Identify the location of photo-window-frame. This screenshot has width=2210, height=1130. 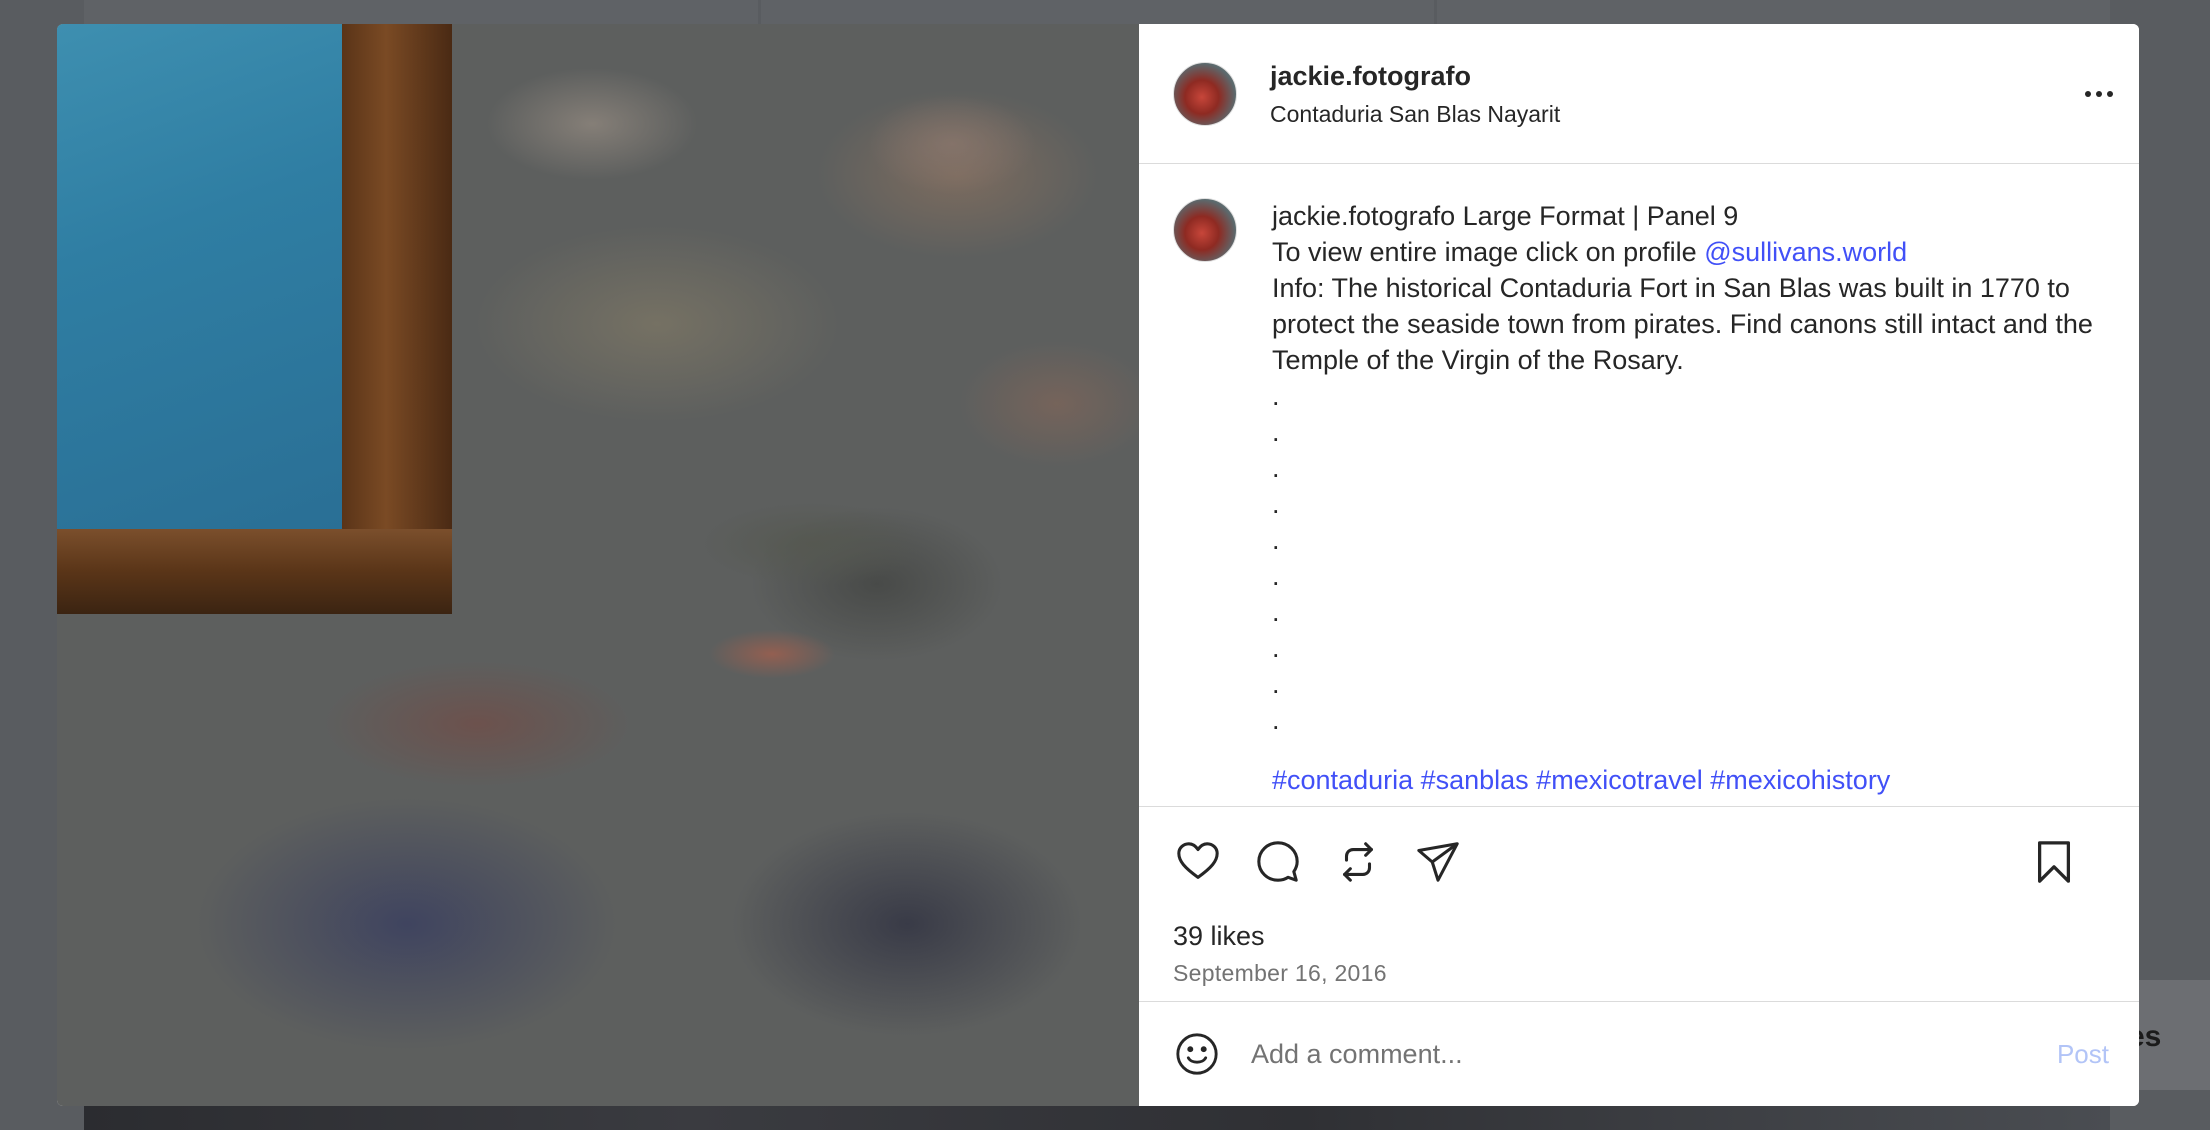
(397, 319).